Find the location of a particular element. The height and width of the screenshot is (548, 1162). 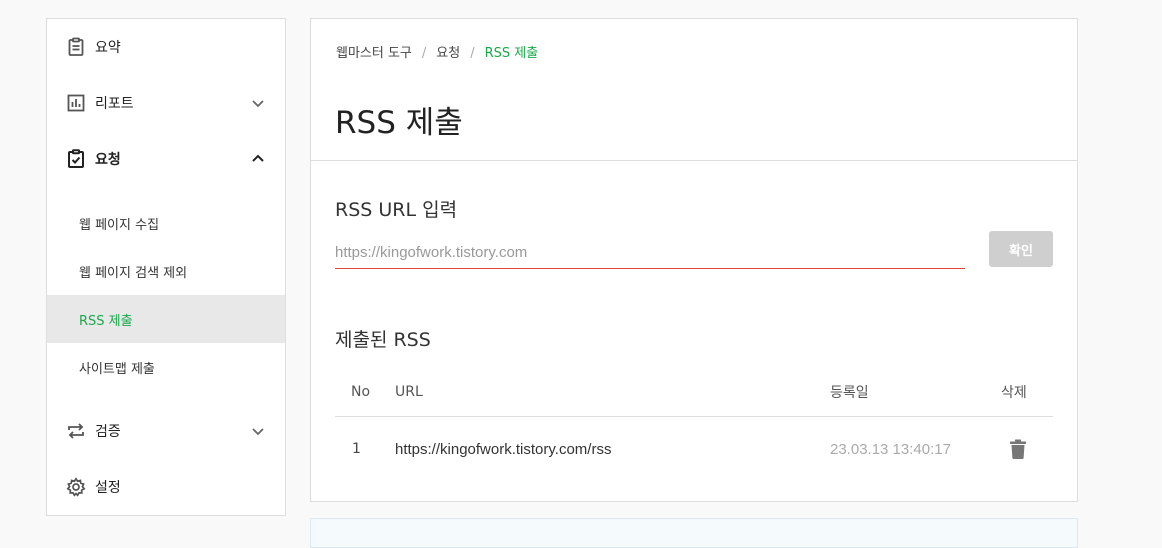

sidebar-item-web-page-crawl: 웹 페이지 수집 is located at coordinates (166, 223).